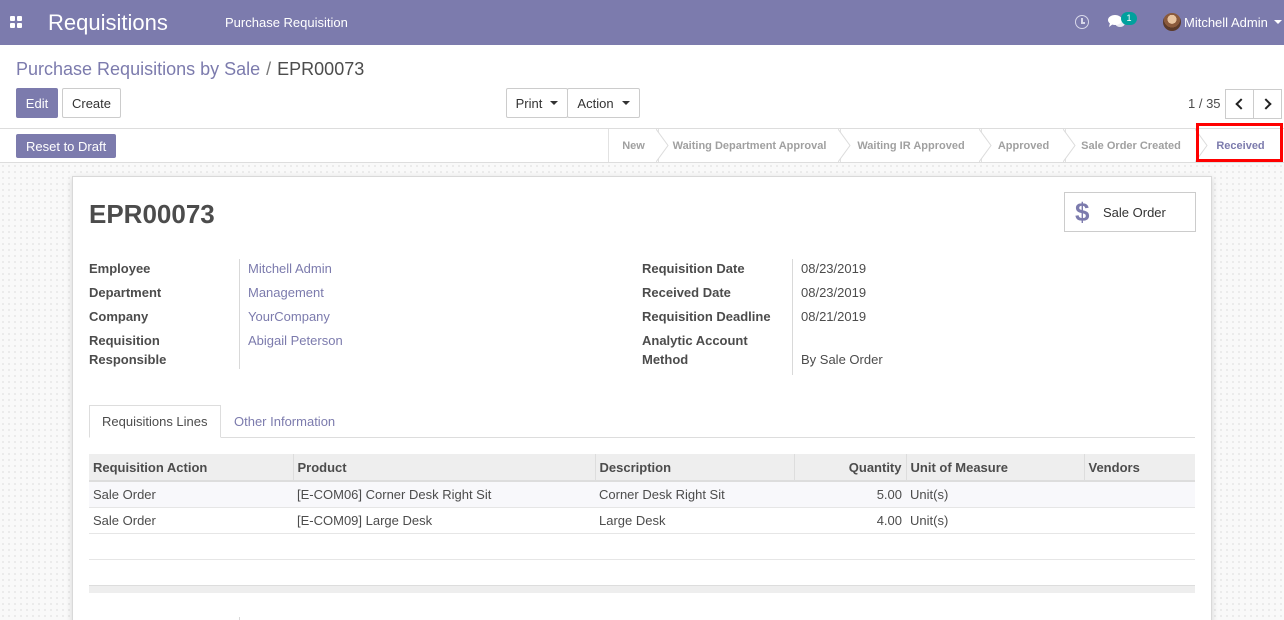 The image size is (1284, 620). What do you see at coordinates (284, 421) in the screenshot?
I see `tab-other-information: Other Information` at bounding box center [284, 421].